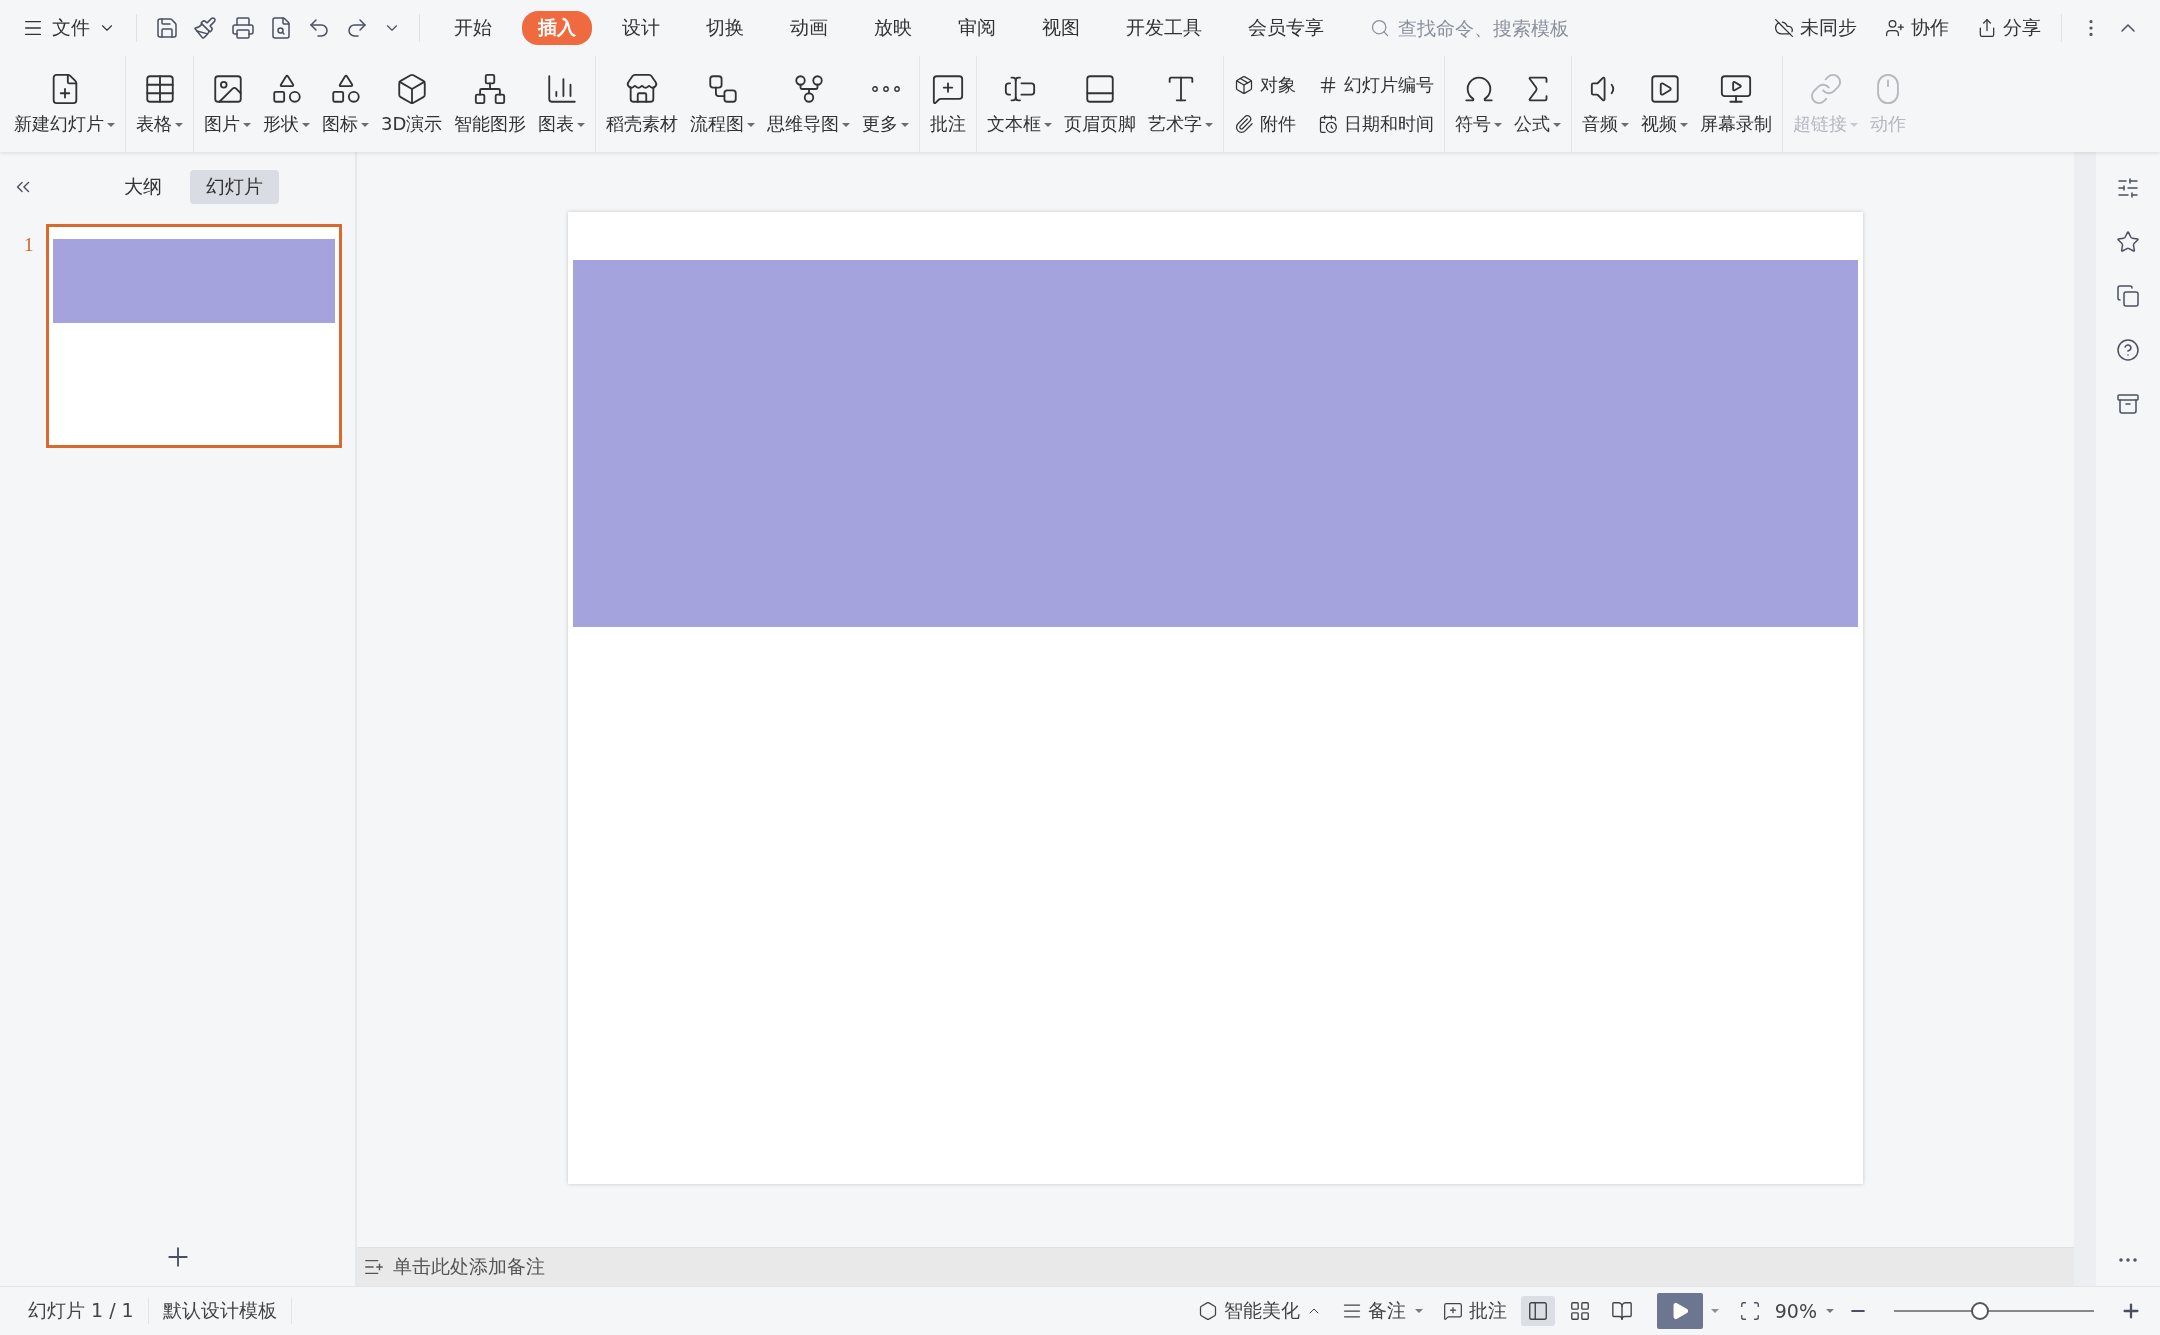 This screenshot has height=1335, width=2160. What do you see at coordinates (1286, 28) in the screenshot?
I see `ribbon-tab: 会员专享` at bounding box center [1286, 28].